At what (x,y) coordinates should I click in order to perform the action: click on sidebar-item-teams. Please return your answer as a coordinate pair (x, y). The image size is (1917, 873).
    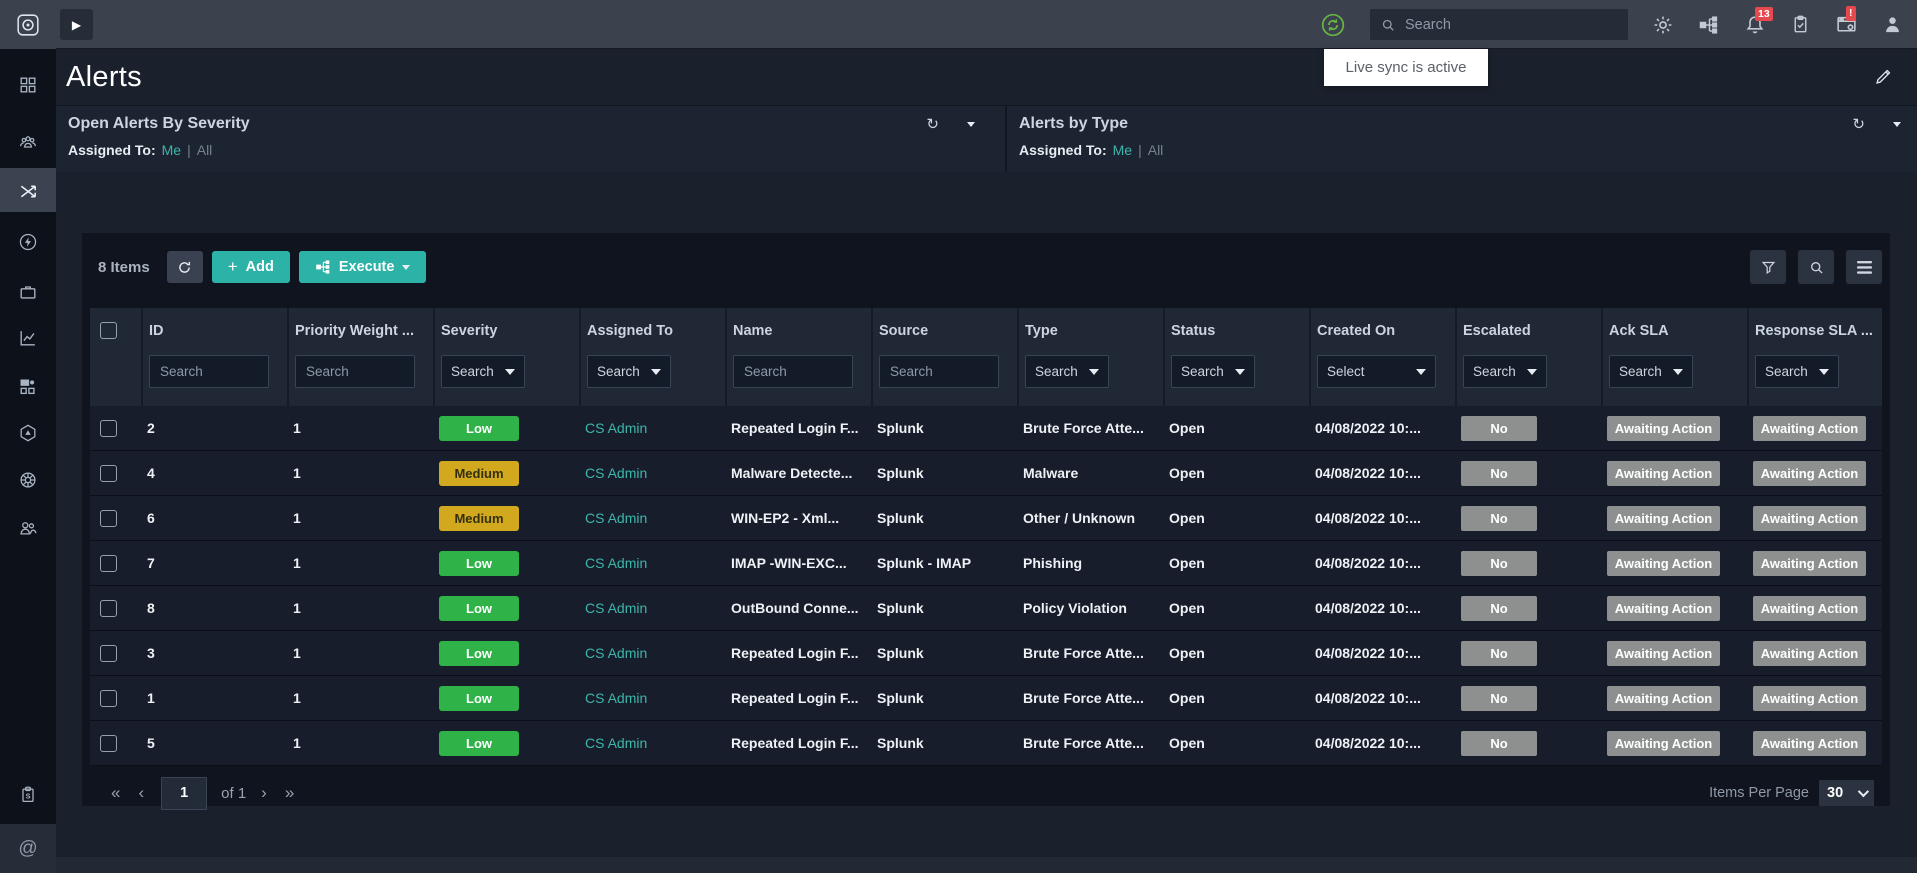
    Looking at the image, I should click on (28, 142).